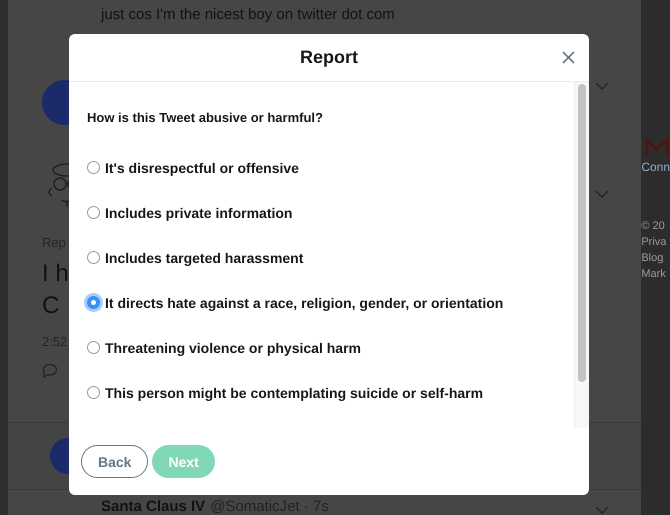 Image resolution: width=670 pixels, height=515 pixels. Describe the element at coordinates (321, 213) in the screenshot. I see `report-option: Includes private information` at that location.